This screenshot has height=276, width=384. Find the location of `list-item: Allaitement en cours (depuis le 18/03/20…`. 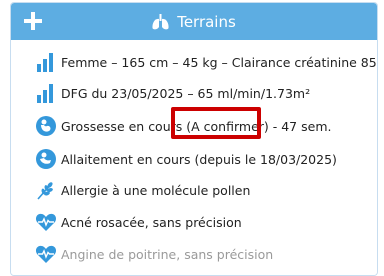

list-item: Allaitement en cours (depuis le 18/03/20… is located at coordinates (194, 159).